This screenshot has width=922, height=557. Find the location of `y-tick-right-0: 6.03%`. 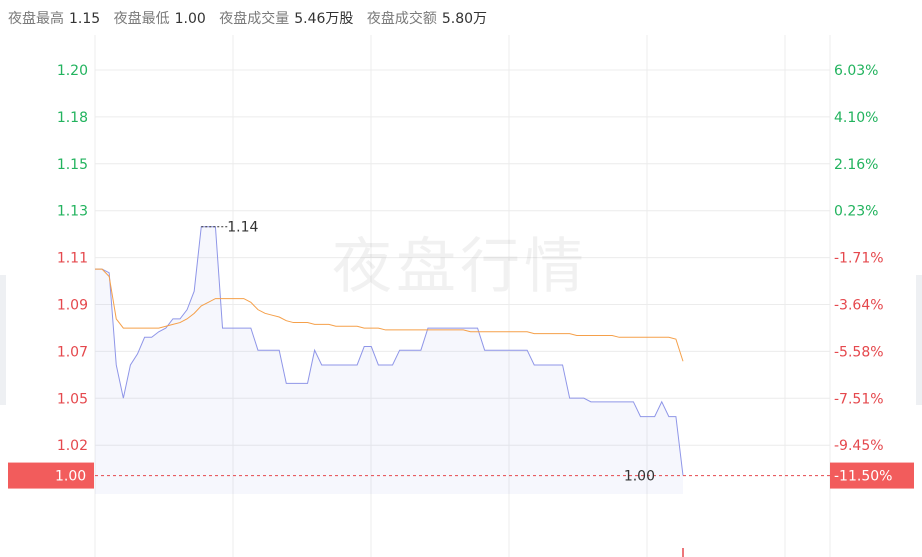

y-tick-right-0: 6.03% is located at coordinates (856, 71).